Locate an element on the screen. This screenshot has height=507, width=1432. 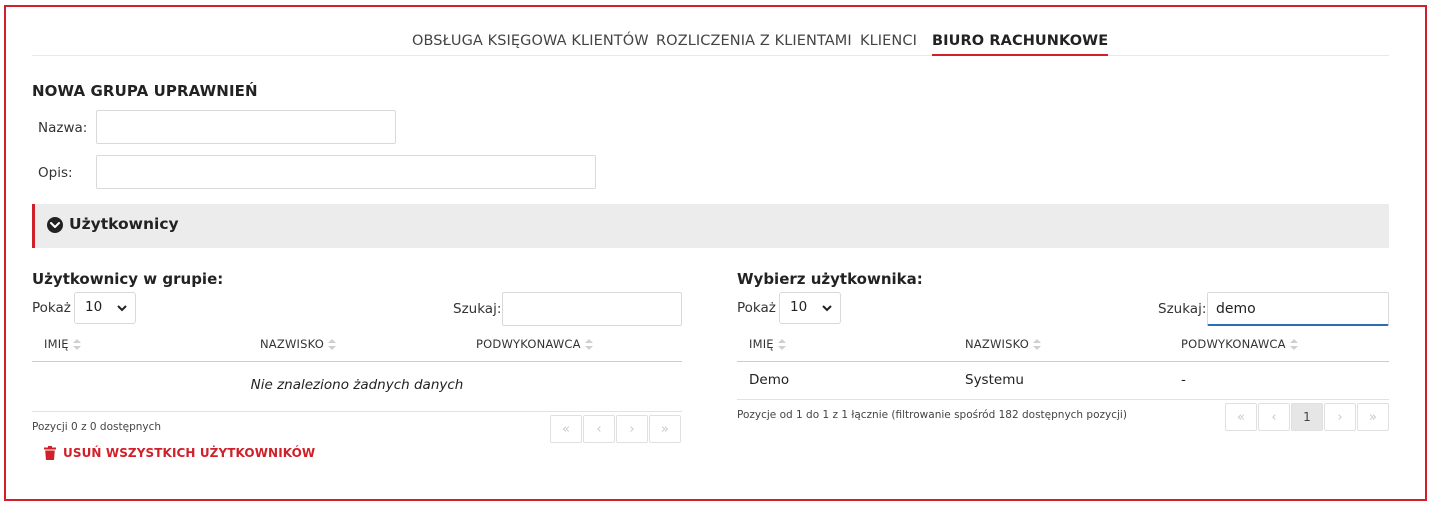
users-section-header: Użytkownicy is located at coordinates (710, 226).